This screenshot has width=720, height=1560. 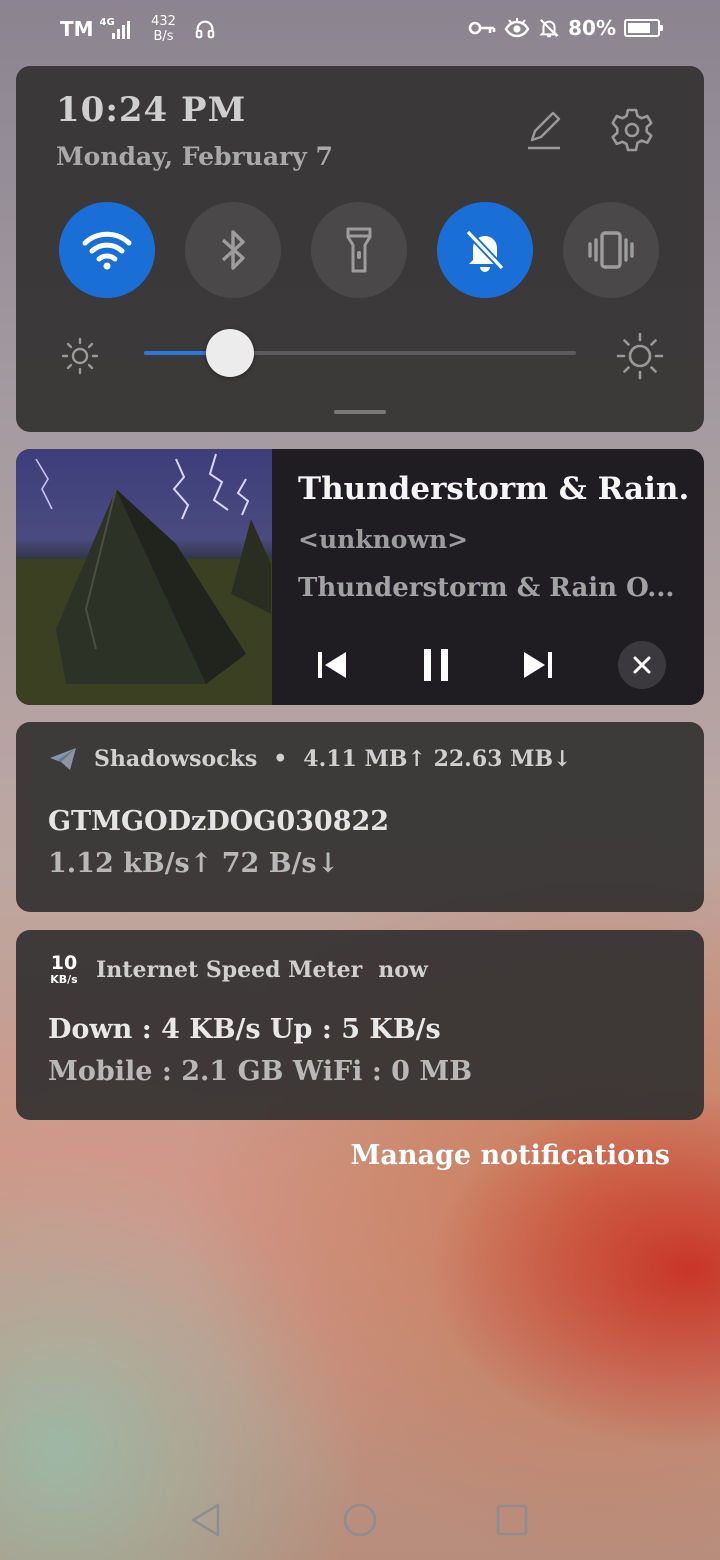 I want to click on brightness-high-icon, so click(x=640, y=356).